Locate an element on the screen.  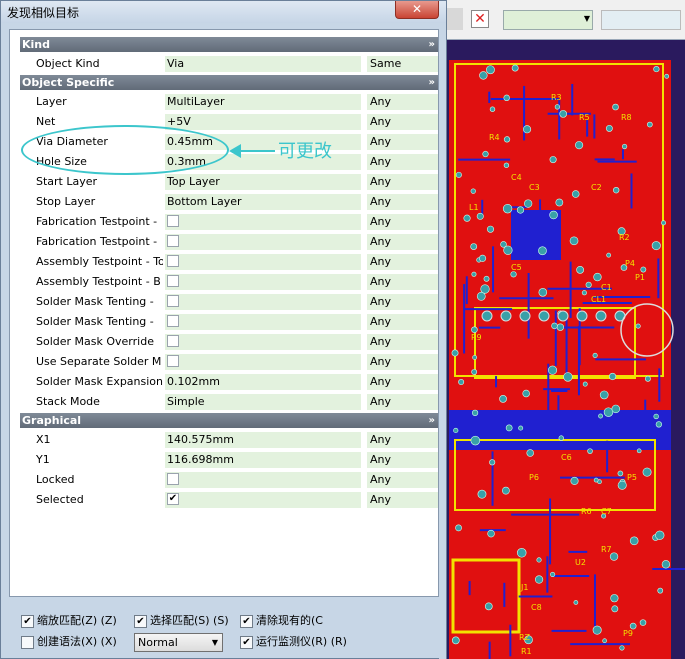
row-stop-layer: Stop Layer Bottom Layer Any is located at coordinates (229, 202).